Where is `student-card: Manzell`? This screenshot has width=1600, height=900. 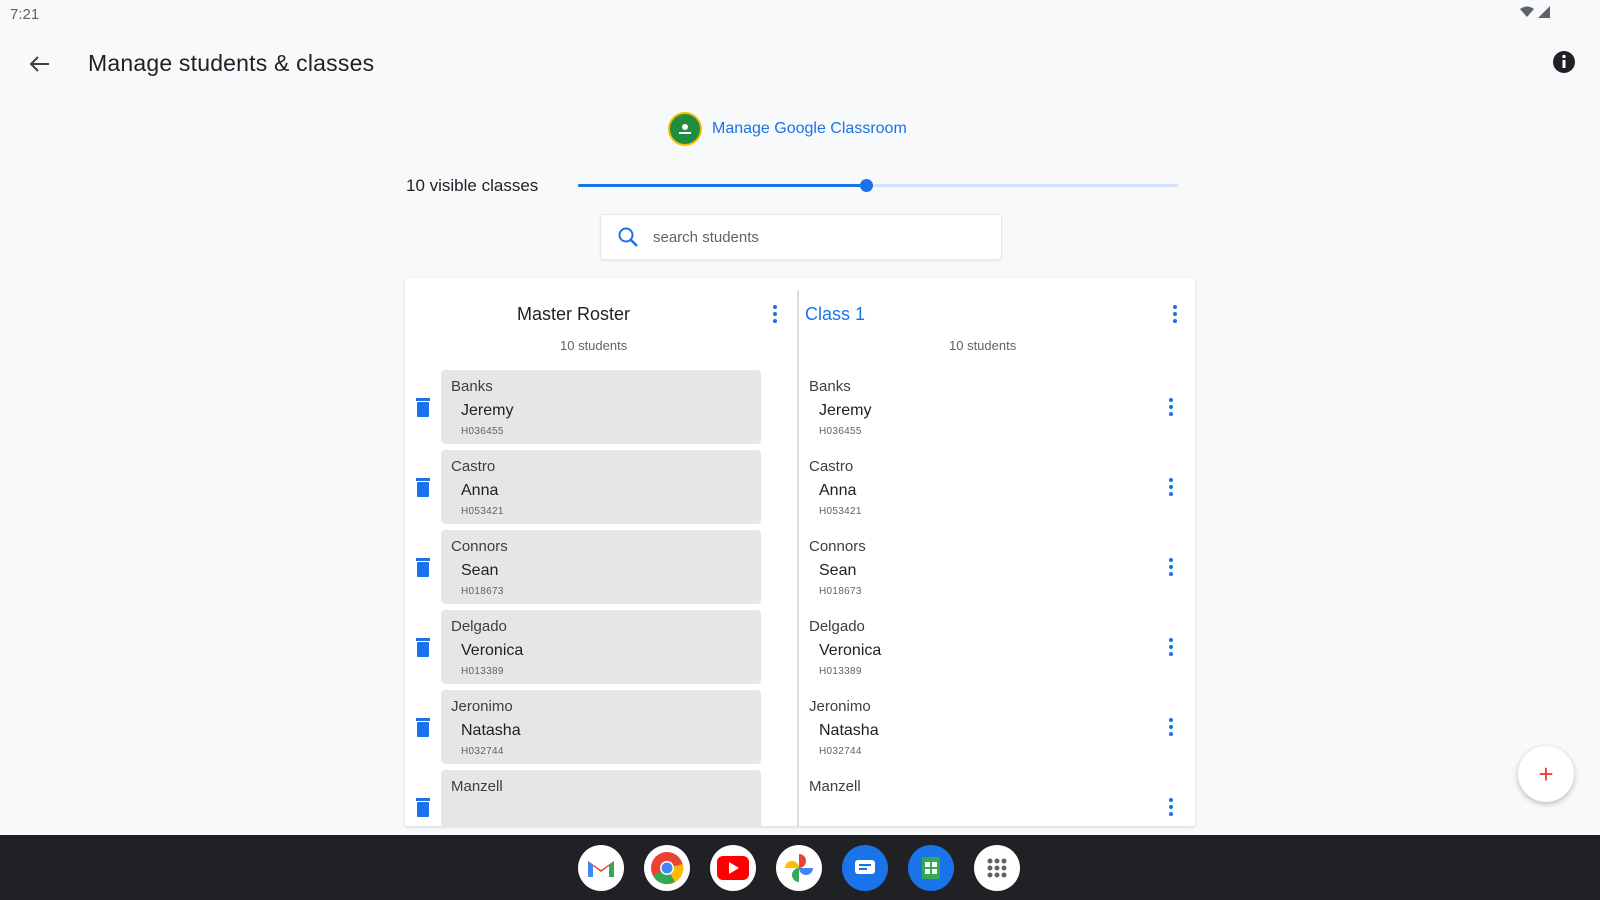 student-card: Manzell is located at coordinates (601, 798).